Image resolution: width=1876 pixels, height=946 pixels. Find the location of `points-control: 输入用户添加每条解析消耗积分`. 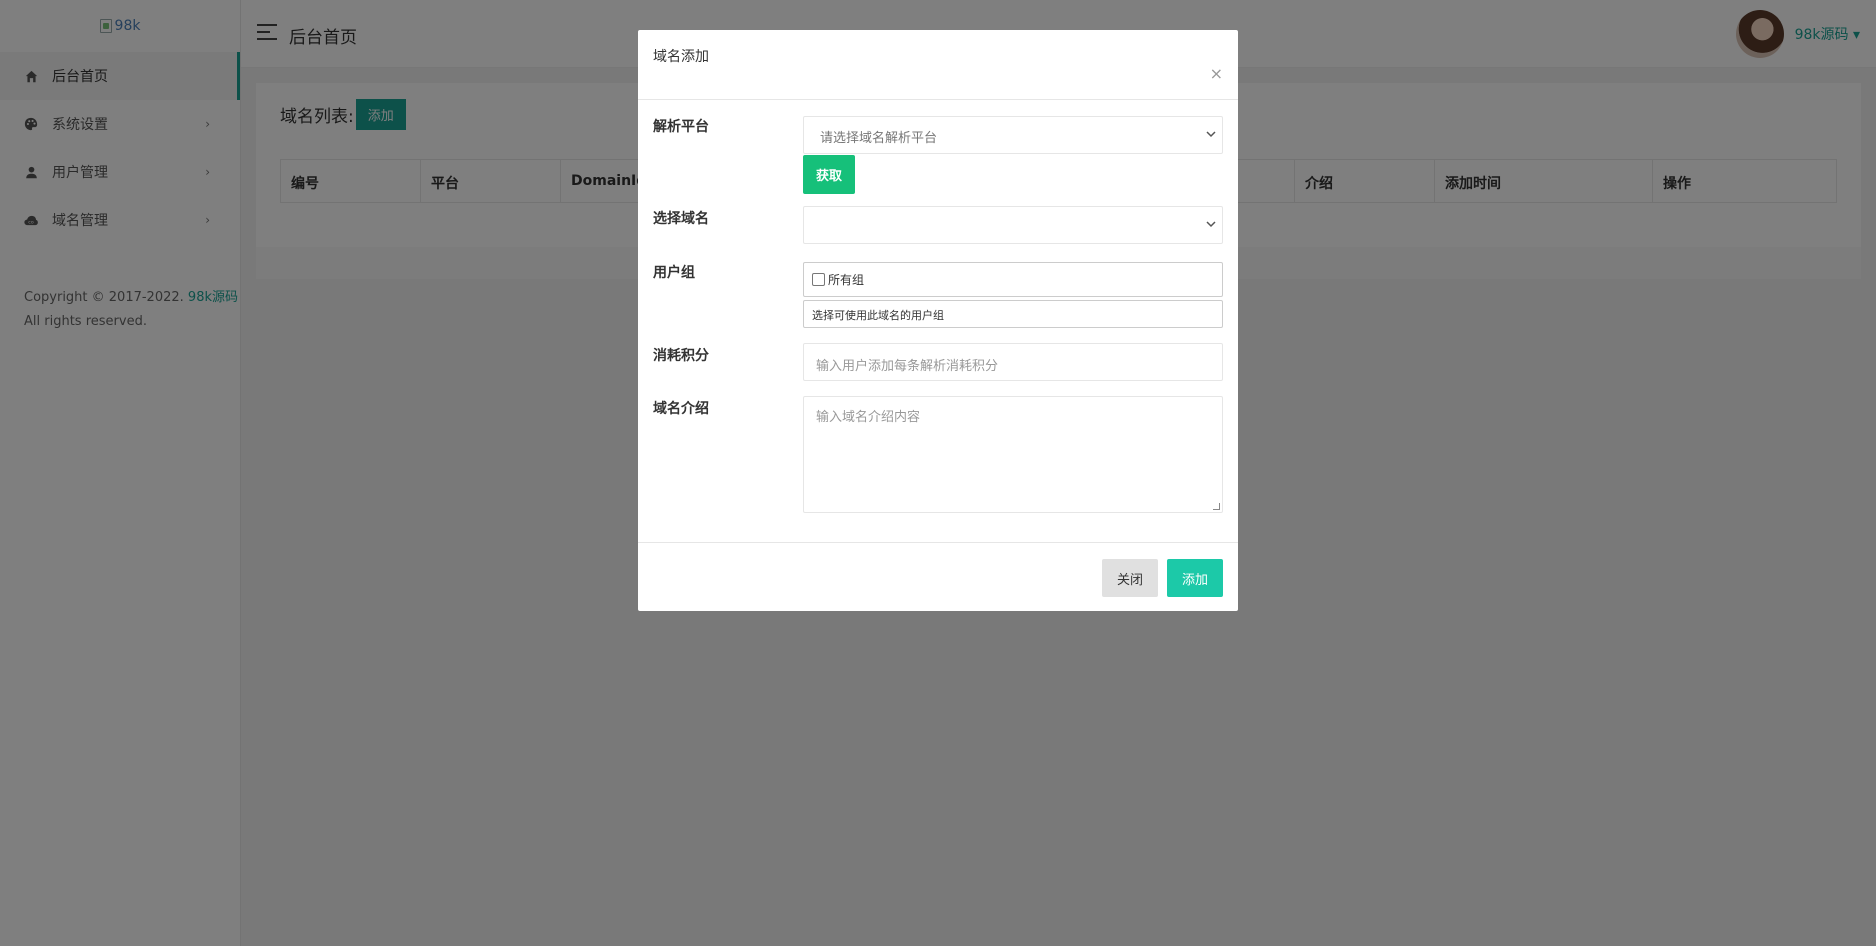

points-control: 输入用户添加每条解析消耗积分 is located at coordinates (1013, 362).